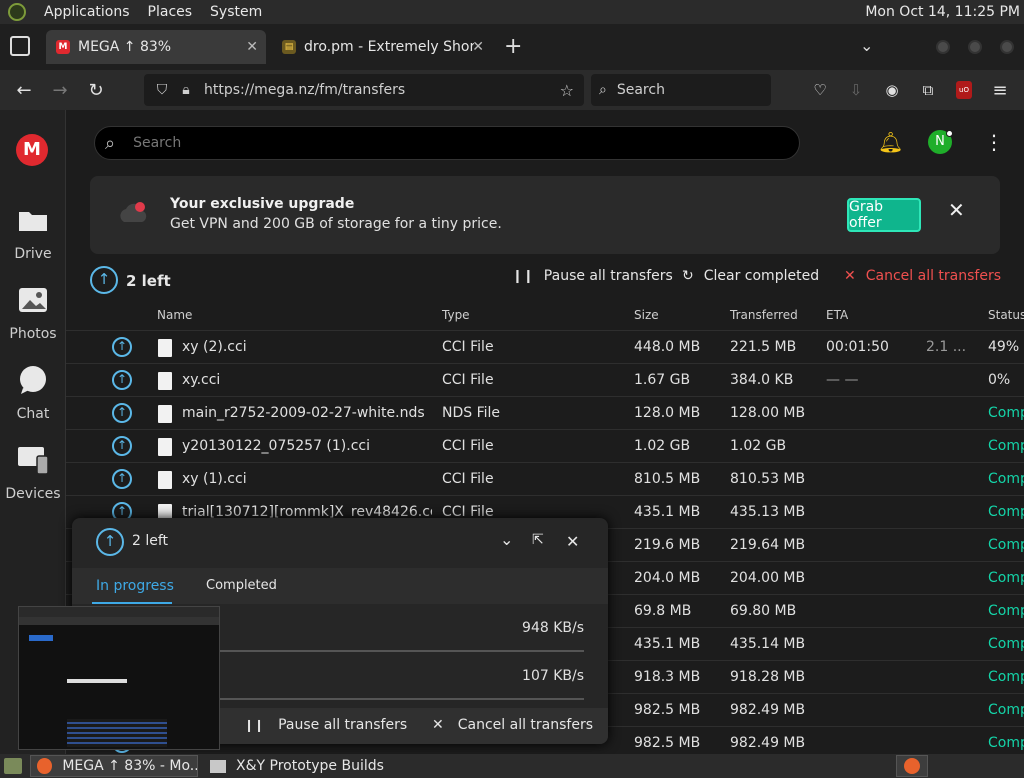  Describe the element at coordinates (262, 204) in the screenshot. I see `banner-title: Your exclusive upgrade` at that location.